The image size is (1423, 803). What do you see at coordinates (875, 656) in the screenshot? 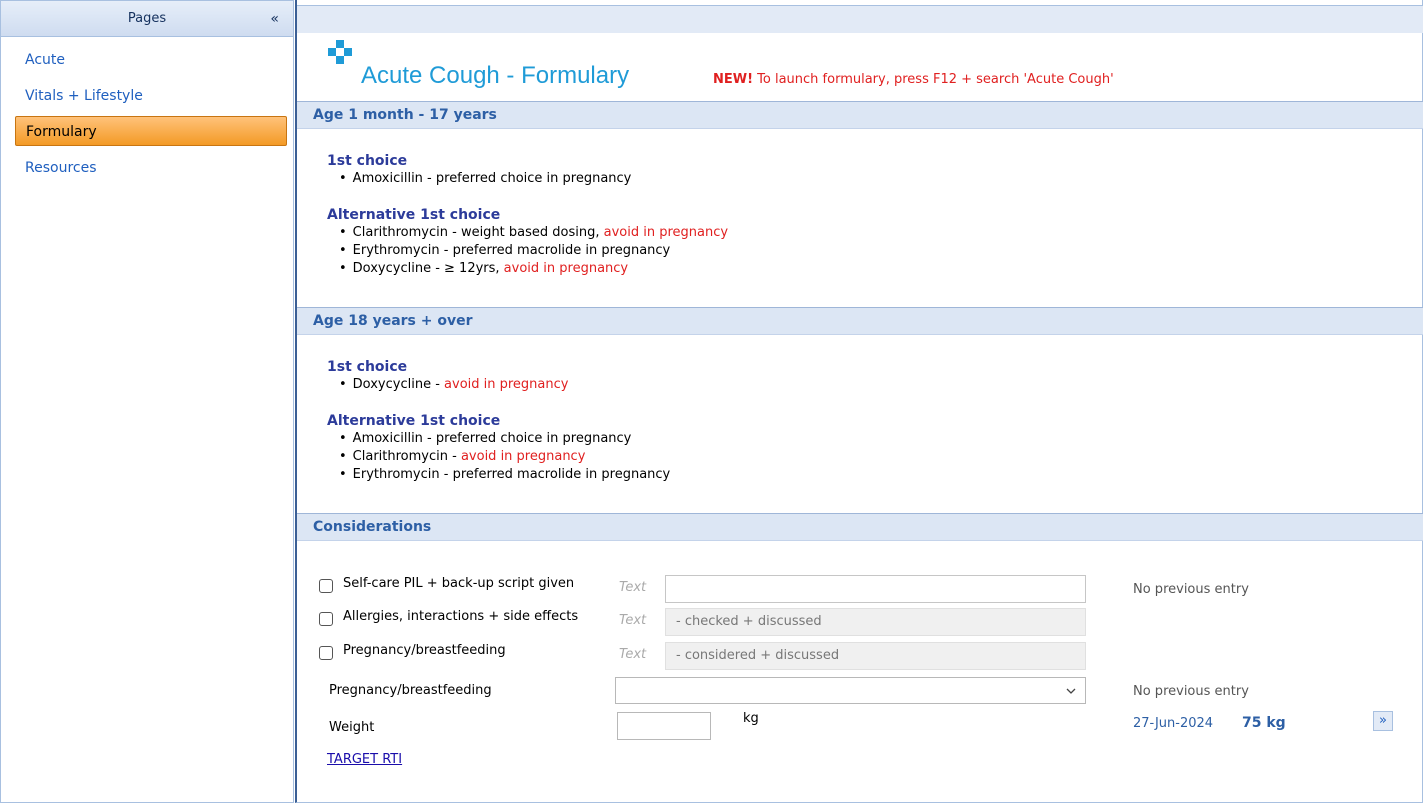
I see `pregnancy-text-field: - considered + discussed` at bounding box center [875, 656].